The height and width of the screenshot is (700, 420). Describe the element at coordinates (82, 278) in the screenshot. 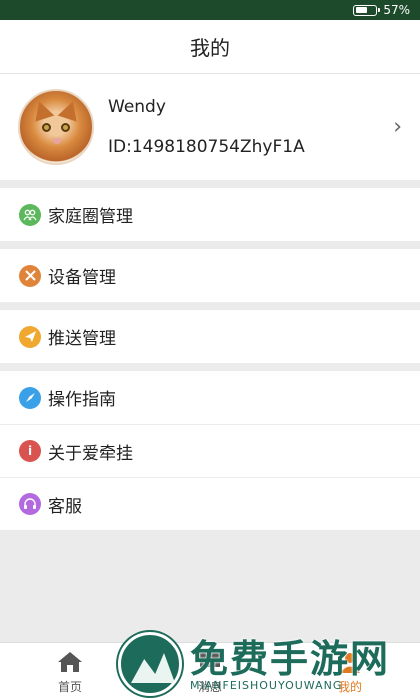

I see `menu-label: 设备管理` at that location.